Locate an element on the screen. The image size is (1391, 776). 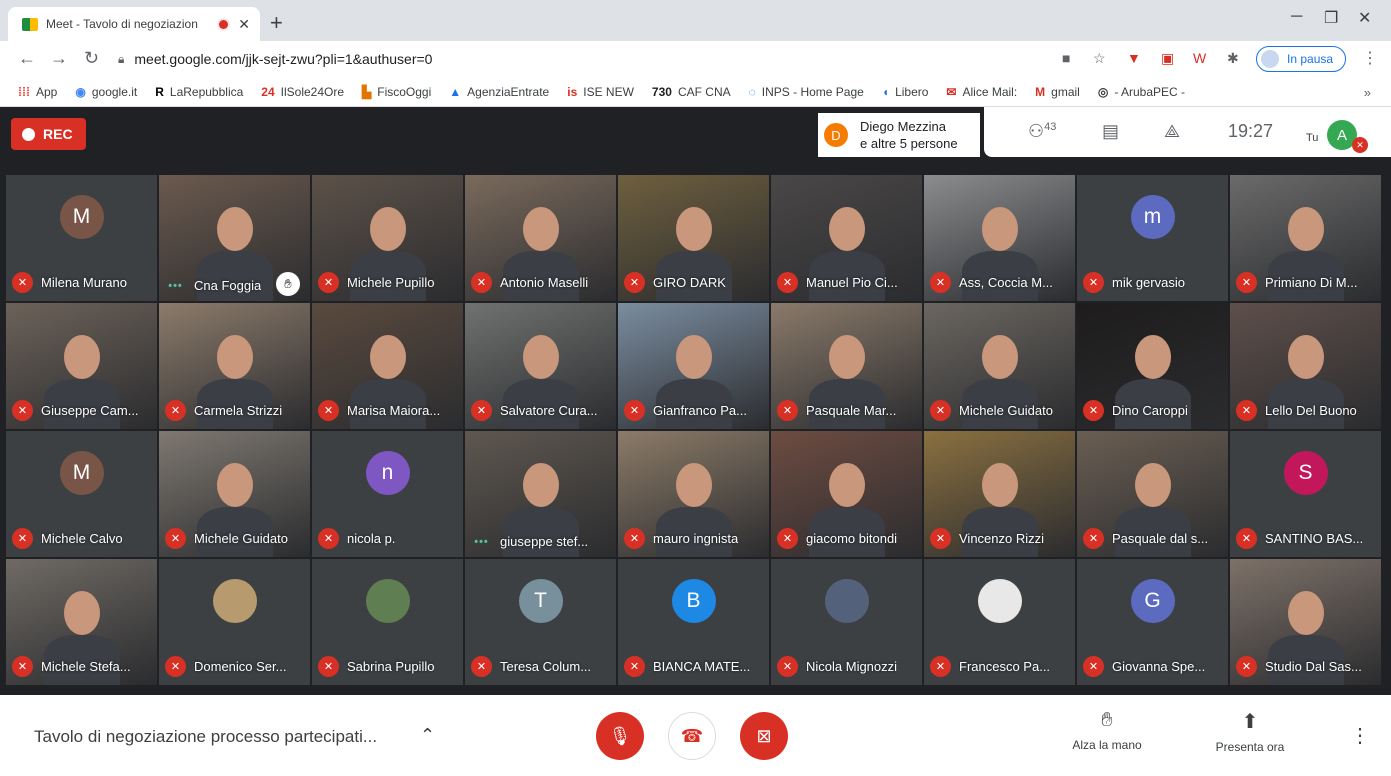
bookmark-item: ◉ google.it is located at coordinates (106, 92).